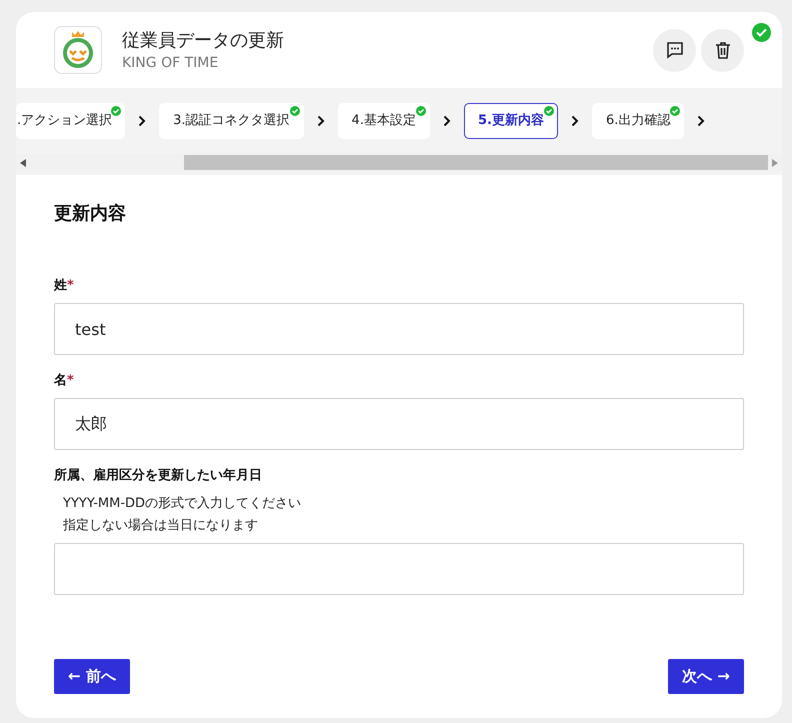 The image size is (792, 723). Describe the element at coordinates (511, 121) in the screenshot. I see `step-tab: 5.更新内容` at that location.